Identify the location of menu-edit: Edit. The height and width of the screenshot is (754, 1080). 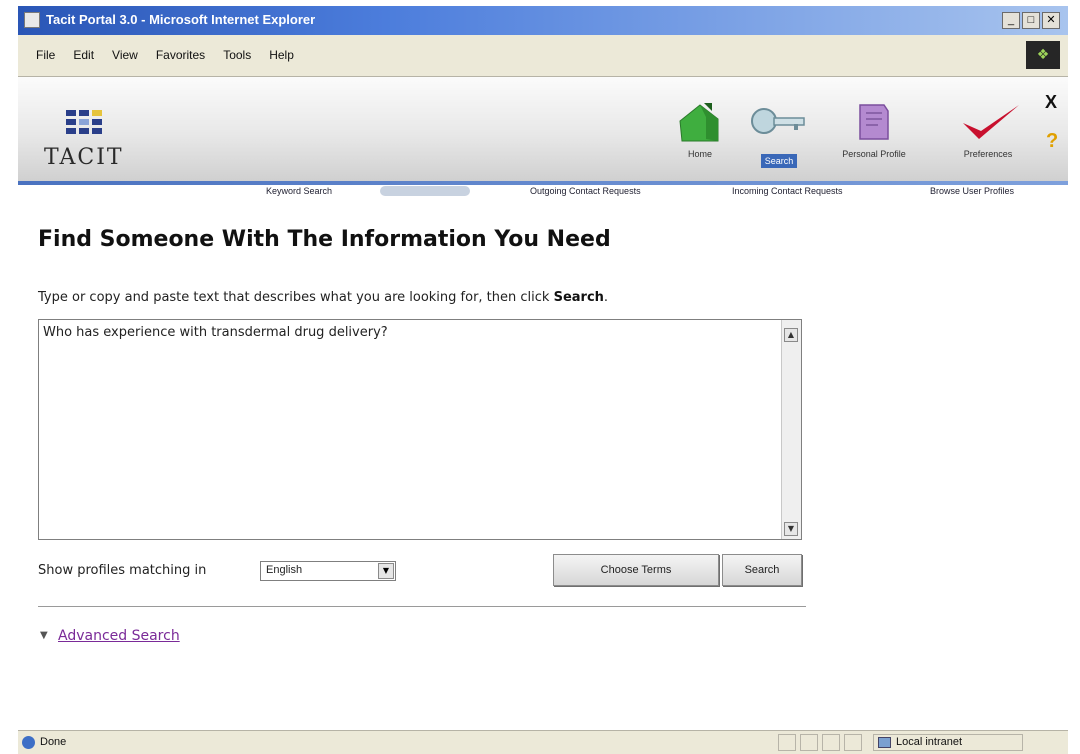
(83, 55).